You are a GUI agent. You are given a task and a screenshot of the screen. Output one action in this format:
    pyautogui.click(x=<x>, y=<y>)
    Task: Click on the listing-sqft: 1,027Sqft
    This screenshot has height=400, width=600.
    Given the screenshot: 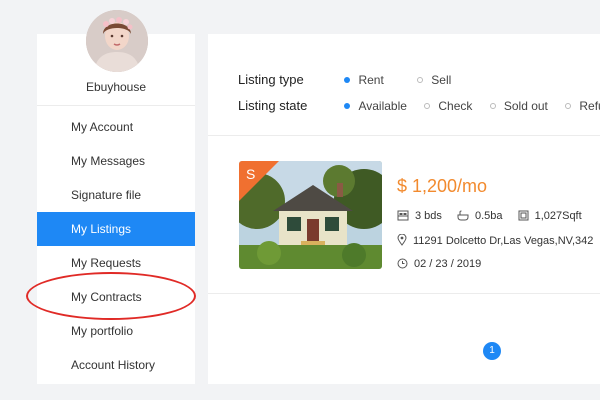 What is the action you would take?
    pyautogui.click(x=558, y=216)
    